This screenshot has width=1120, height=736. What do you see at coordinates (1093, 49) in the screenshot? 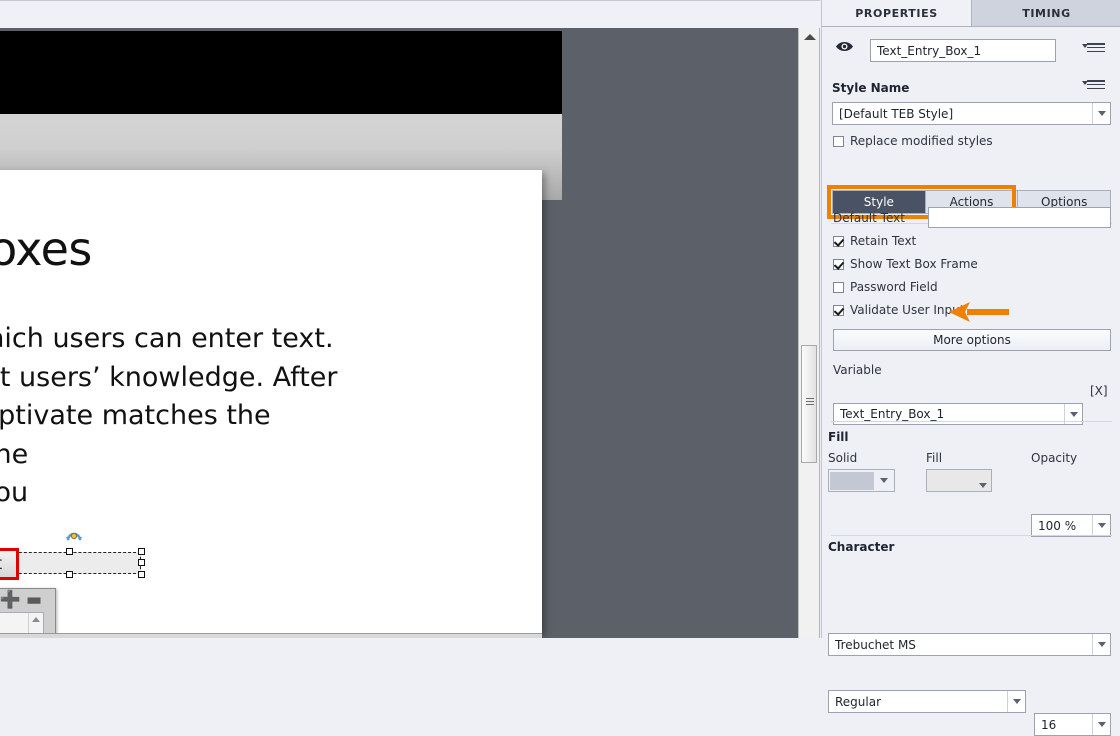
I see `object-flyout-menu-icon` at bounding box center [1093, 49].